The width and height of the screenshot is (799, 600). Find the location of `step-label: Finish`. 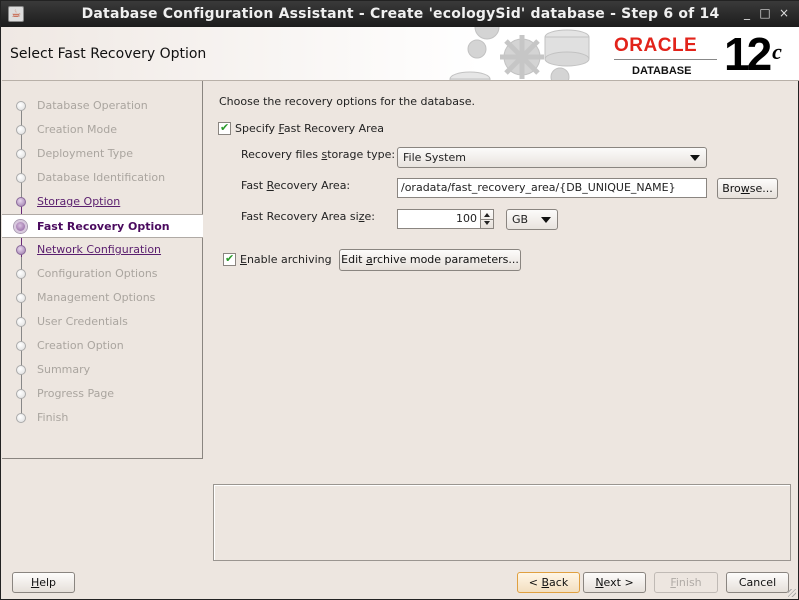

step-label: Finish is located at coordinates (53, 417).